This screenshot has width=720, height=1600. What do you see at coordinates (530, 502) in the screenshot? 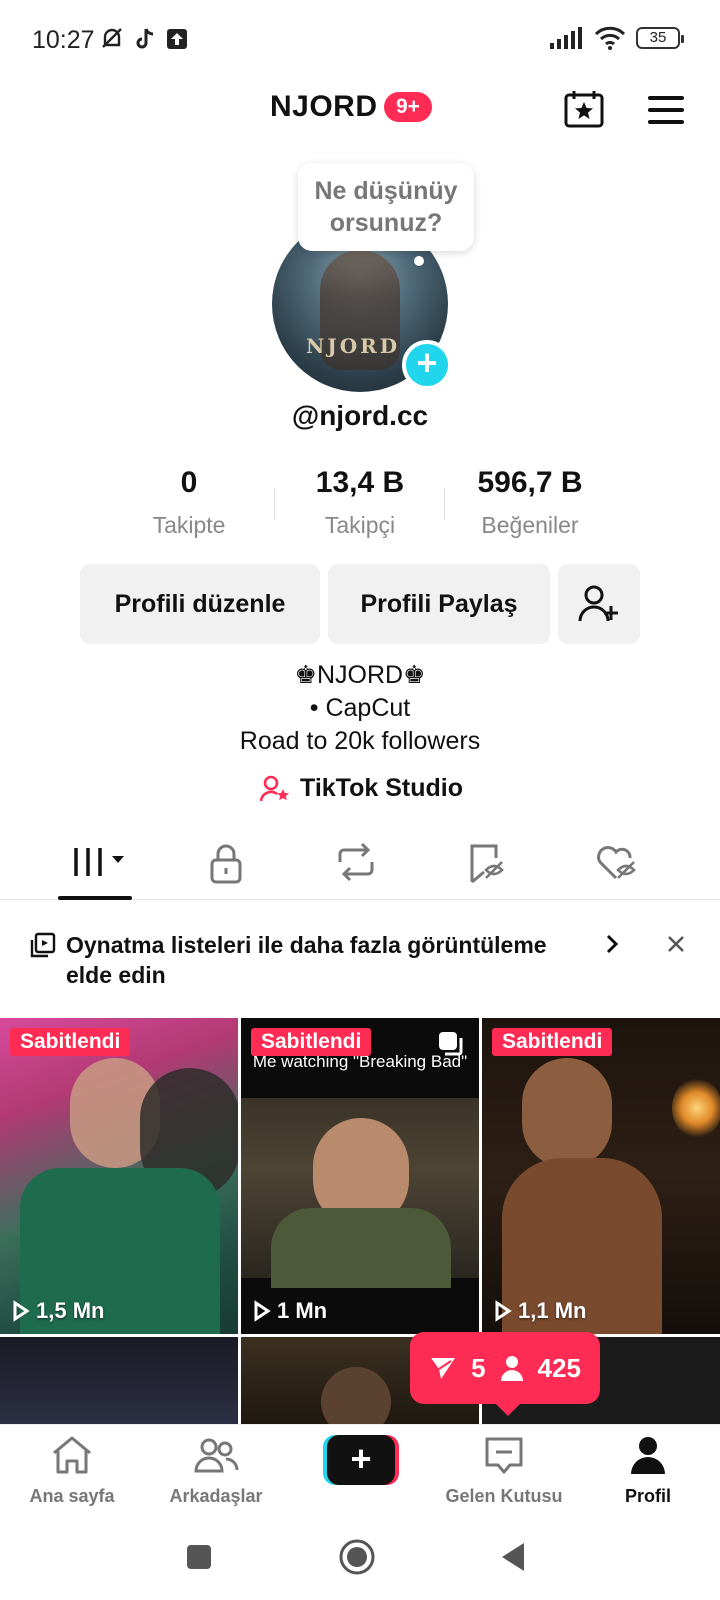
I see `stat-likes: 596,7 B Beğeniler` at bounding box center [530, 502].